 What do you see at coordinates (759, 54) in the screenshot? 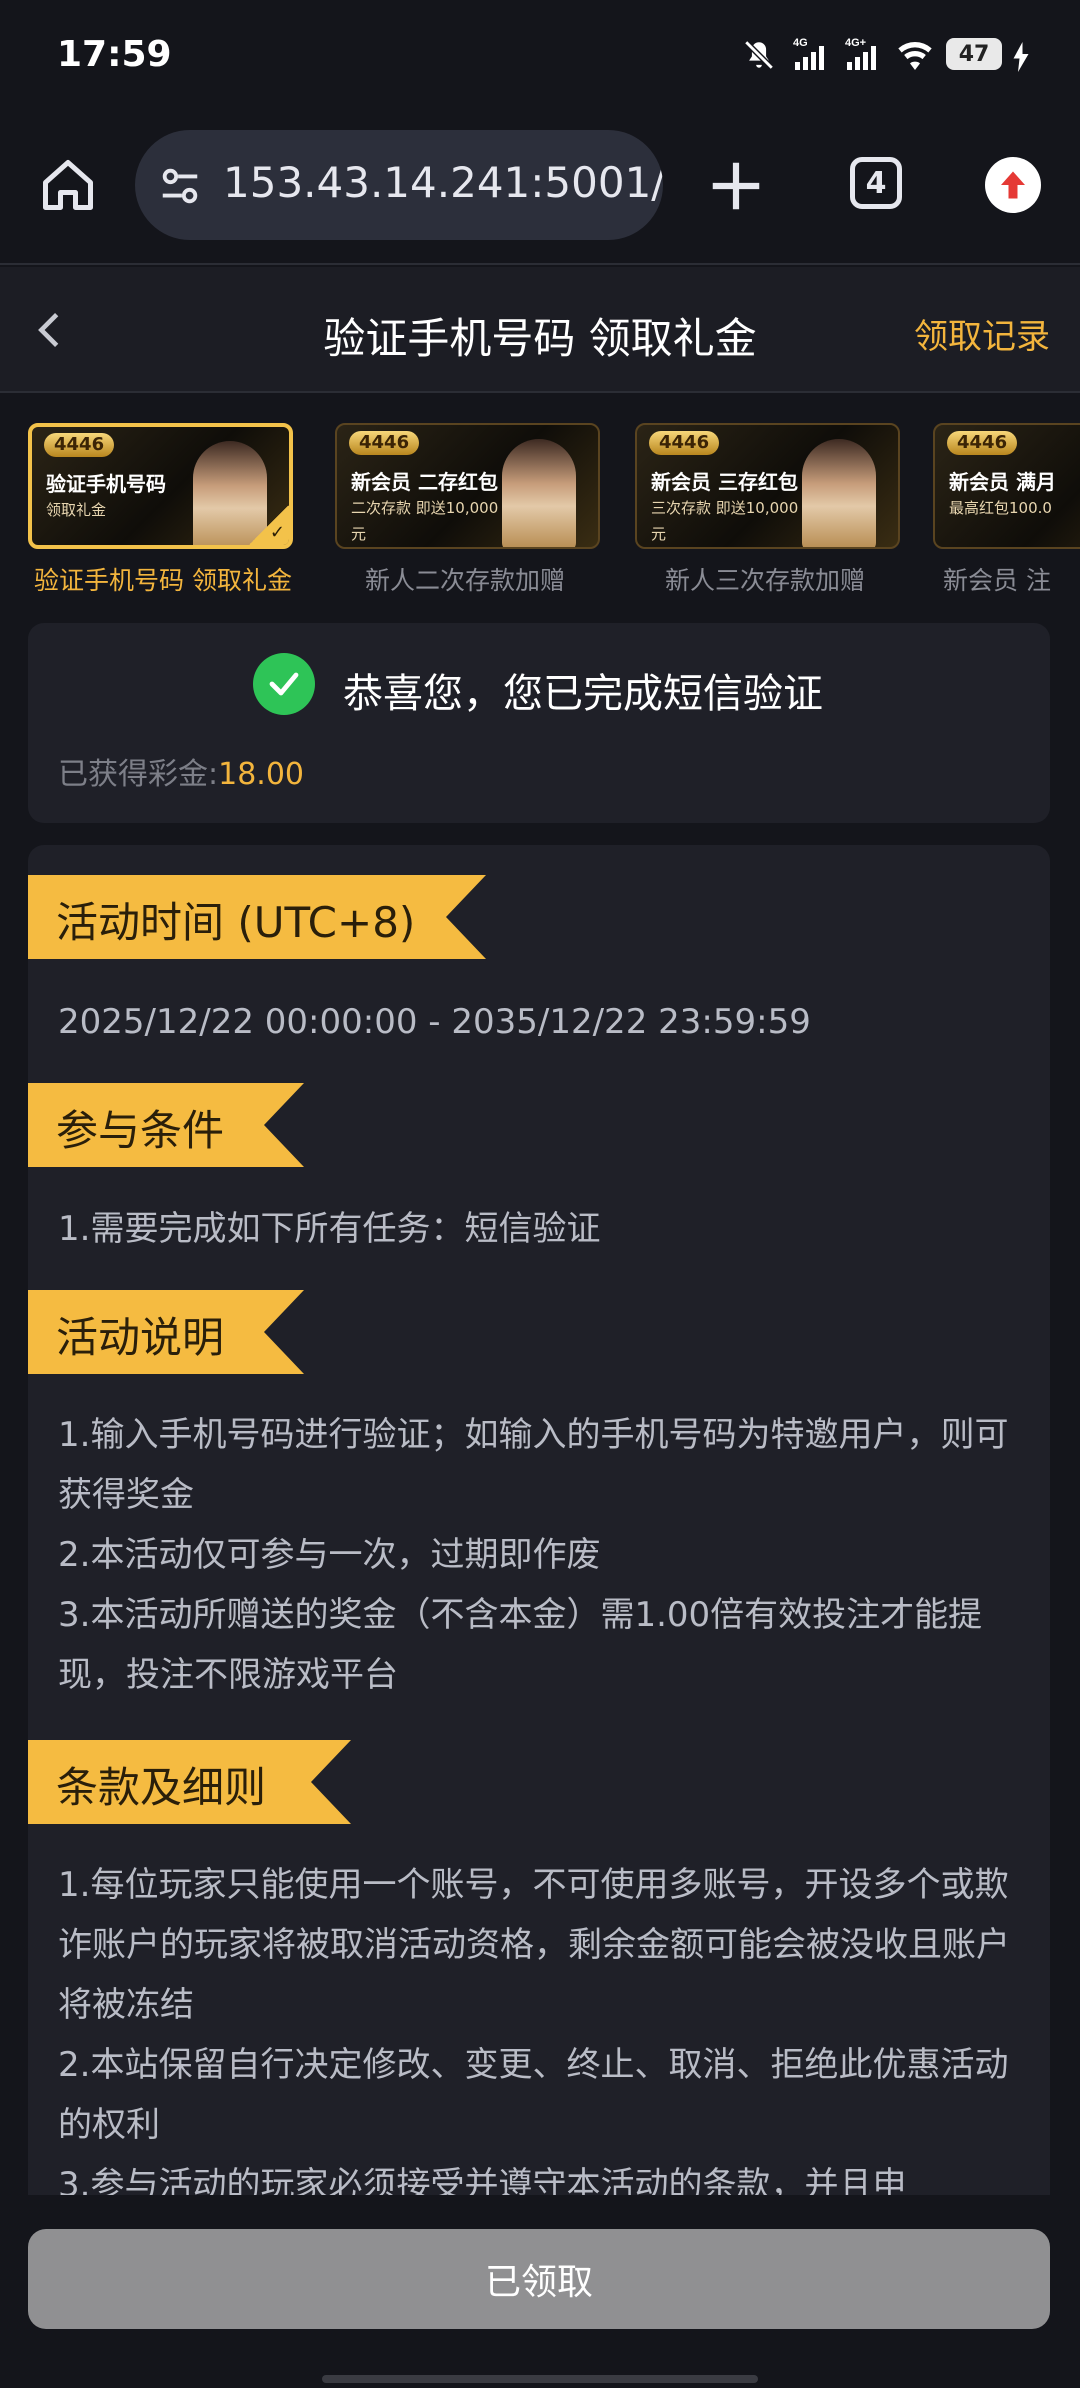
I see `mute-icon` at bounding box center [759, 54].